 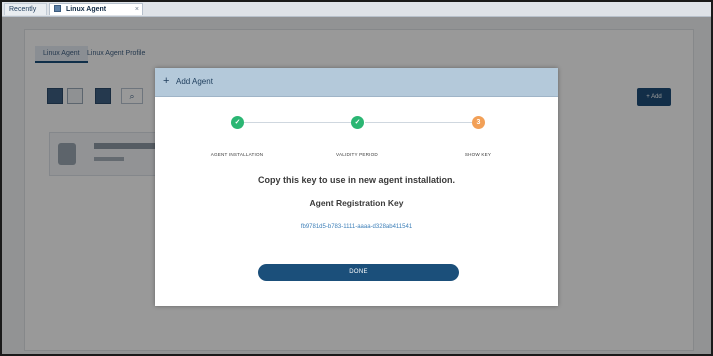 What do you see at coordinates (358, 272) in the screenshot?
I see `done-button: DONE` at bounding box center [358, 272].